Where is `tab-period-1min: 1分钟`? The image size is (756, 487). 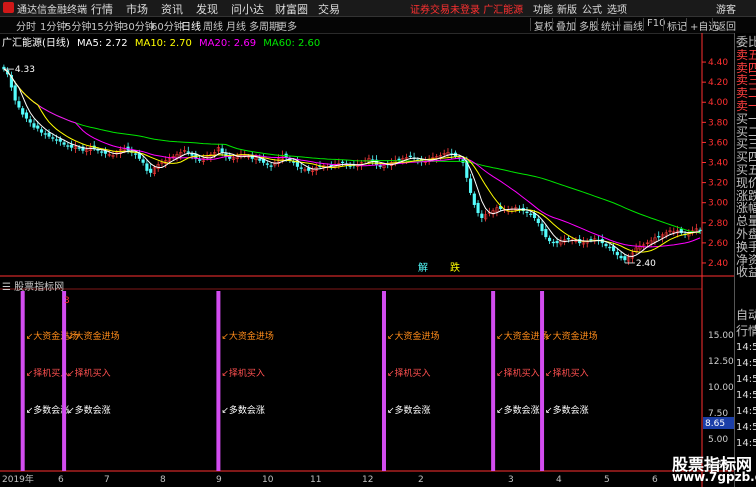 tab-period-1min: 1分钟 is located at coordinates (53, 25).